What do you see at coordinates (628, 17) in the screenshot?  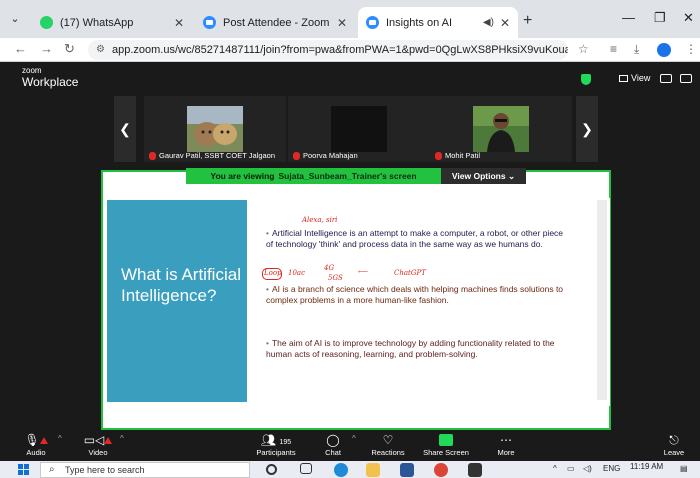 I see `minimize-icon: —` at bounding box center [628, 17].